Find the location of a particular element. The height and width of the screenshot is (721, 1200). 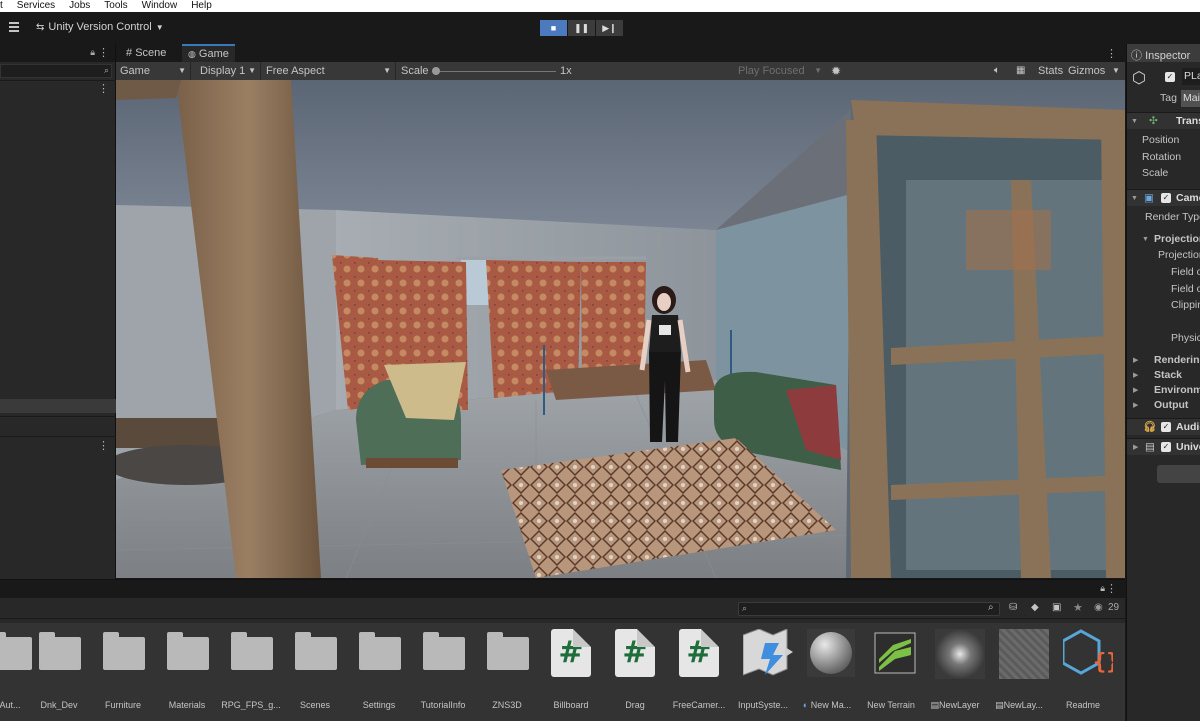

asset-folder-zns3d: ZNS3D is located at coordinates (507, 672).